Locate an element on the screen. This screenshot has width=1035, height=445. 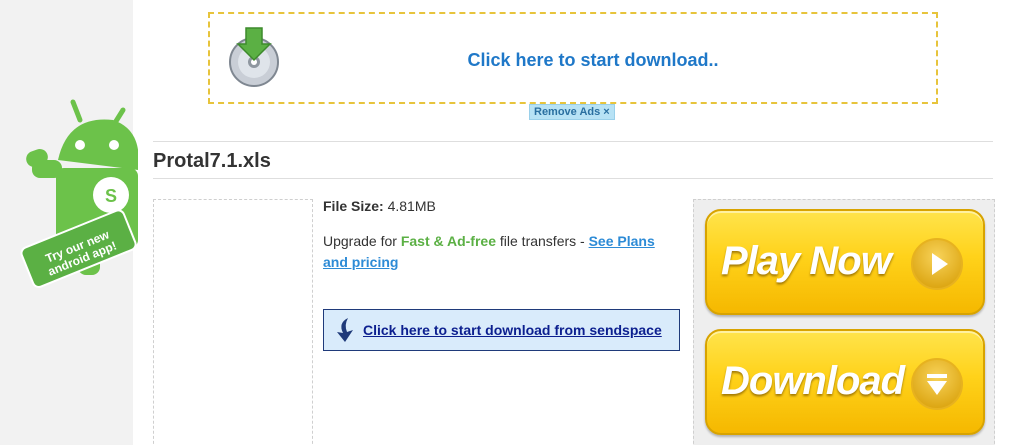
play-now-button: Play Now is located at coordinates (845, 262).